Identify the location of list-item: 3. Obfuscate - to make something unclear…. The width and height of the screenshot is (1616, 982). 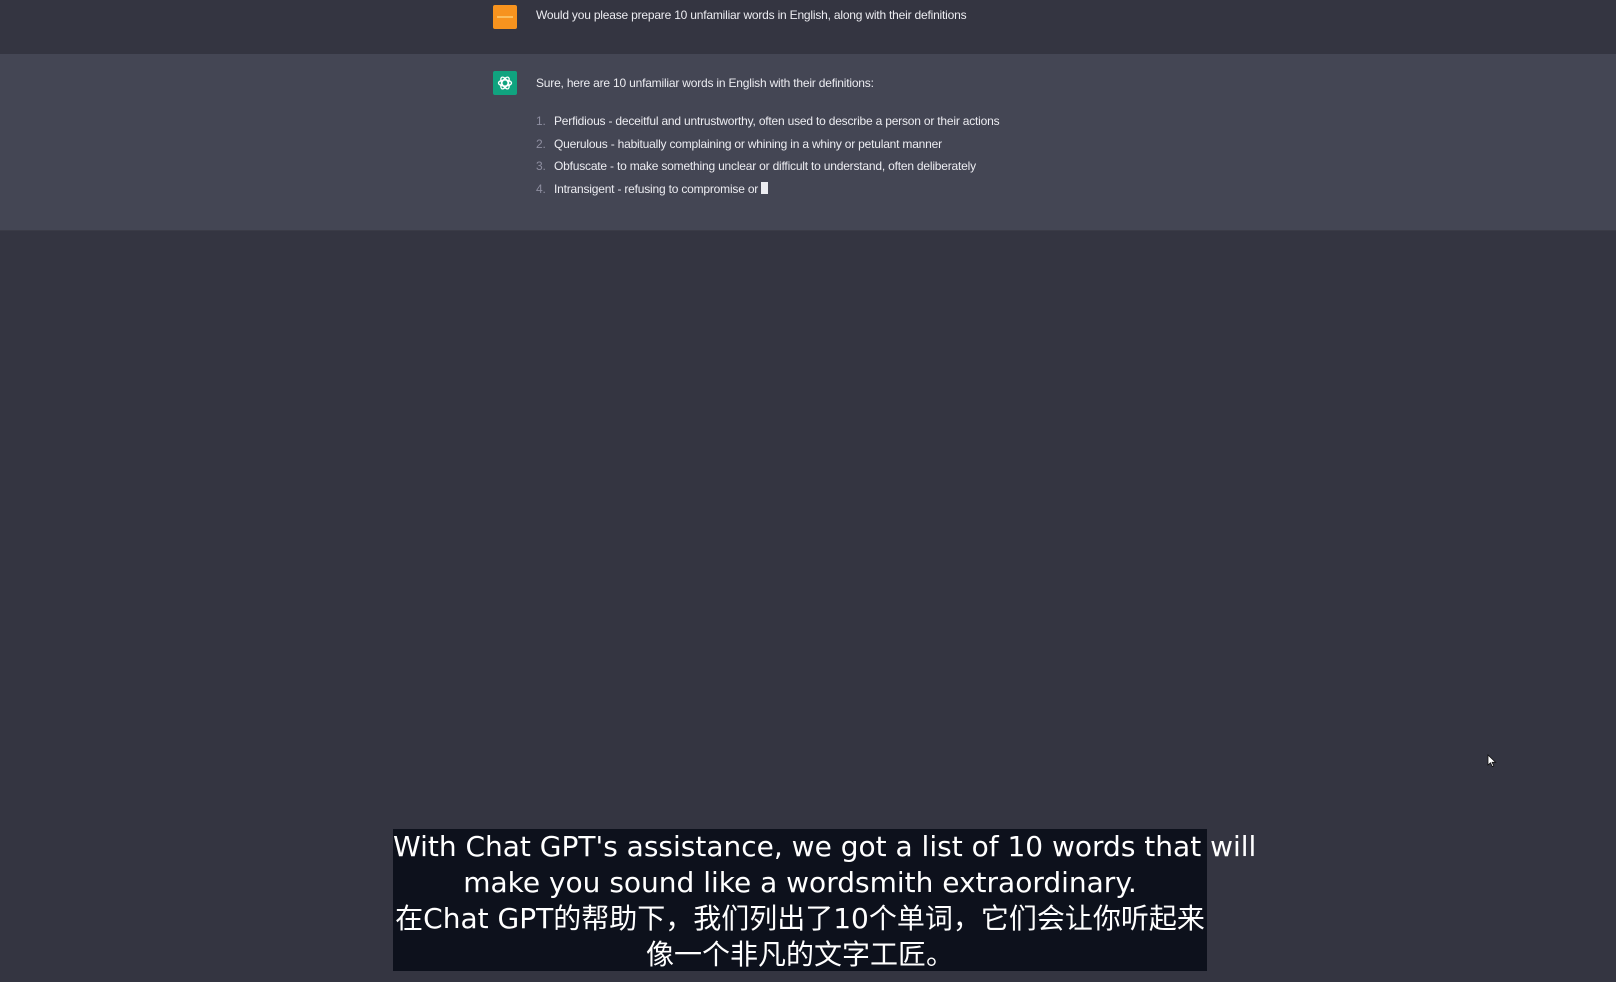
(767, 170).